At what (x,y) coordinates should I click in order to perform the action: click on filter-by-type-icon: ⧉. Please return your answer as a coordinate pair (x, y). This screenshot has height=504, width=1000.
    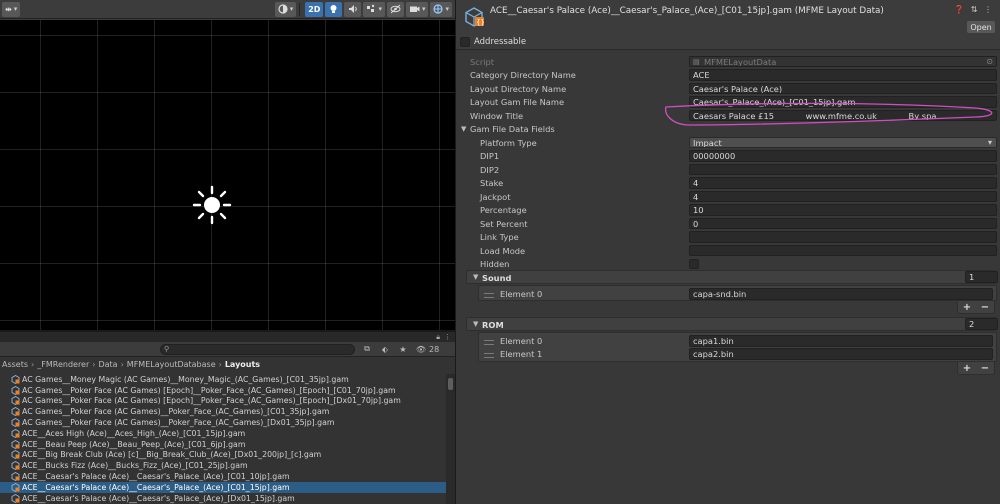
    Looking at the image, I should click on (367, 349).